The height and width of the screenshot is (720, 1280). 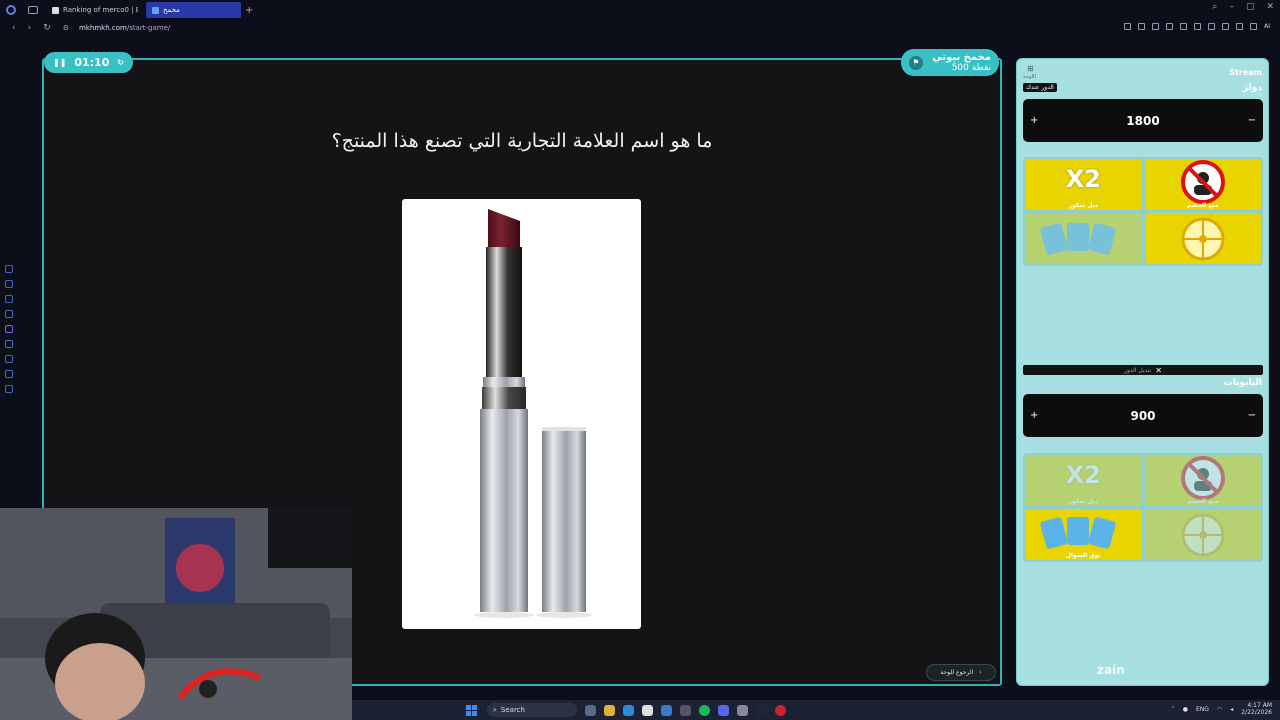 I want to click on tab-actions-icon, so click(x=33, y=10).